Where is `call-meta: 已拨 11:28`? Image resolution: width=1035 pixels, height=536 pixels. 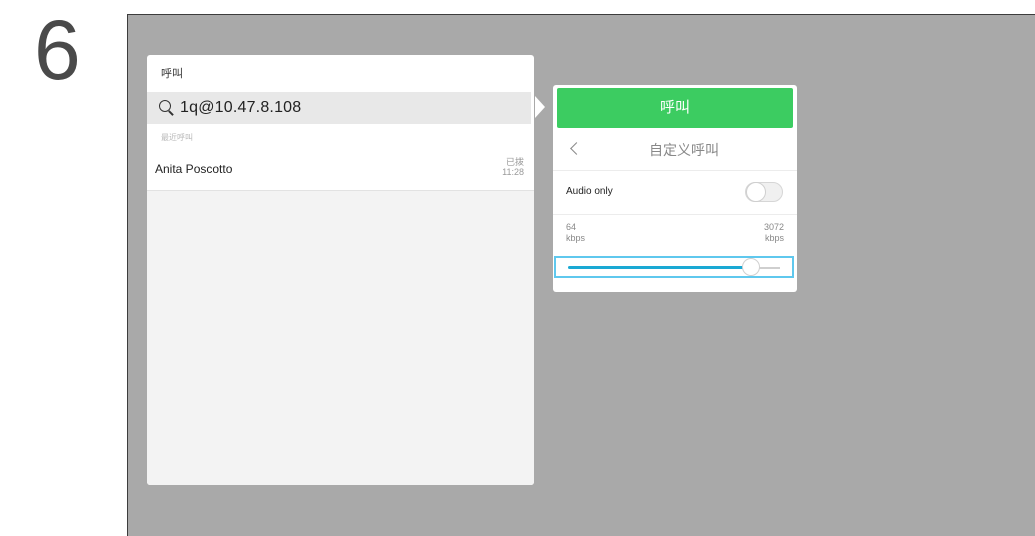 call-meta: 已拨 11:28 is located at coordinates (513, 167).